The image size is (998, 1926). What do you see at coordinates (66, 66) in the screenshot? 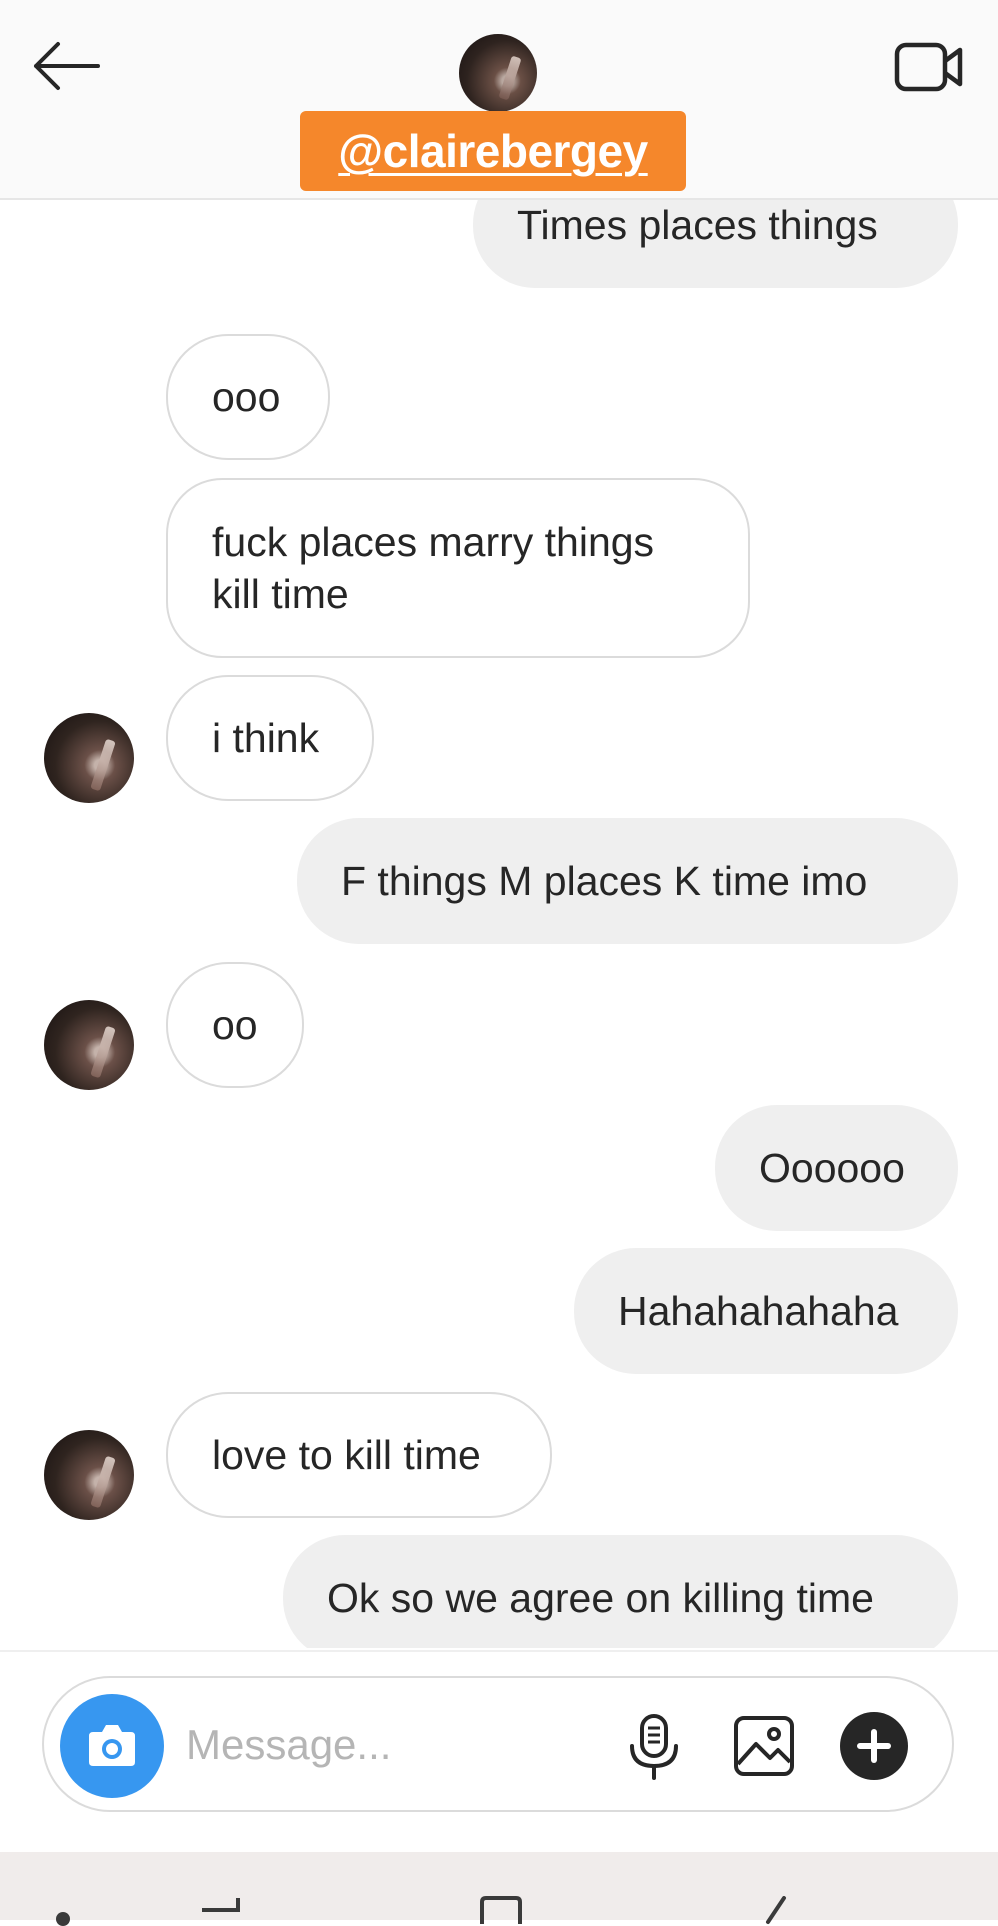
I see `back-arrow-icon` at bounding box center [66, 66].